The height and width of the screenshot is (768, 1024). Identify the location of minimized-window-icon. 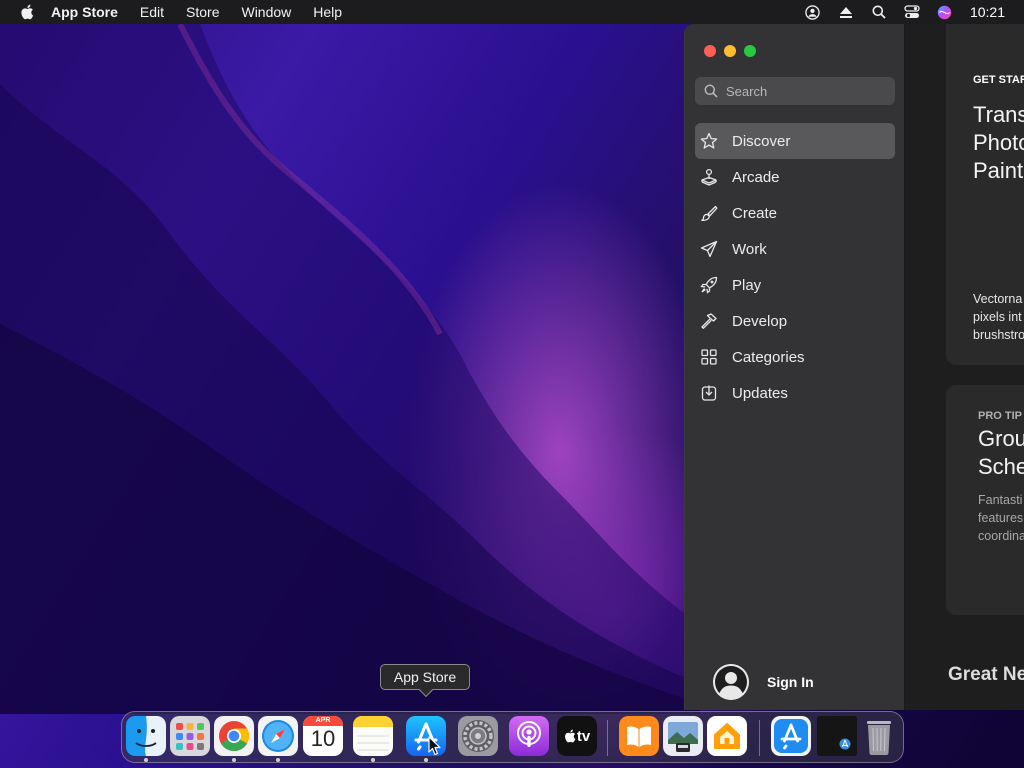
(837, 736).